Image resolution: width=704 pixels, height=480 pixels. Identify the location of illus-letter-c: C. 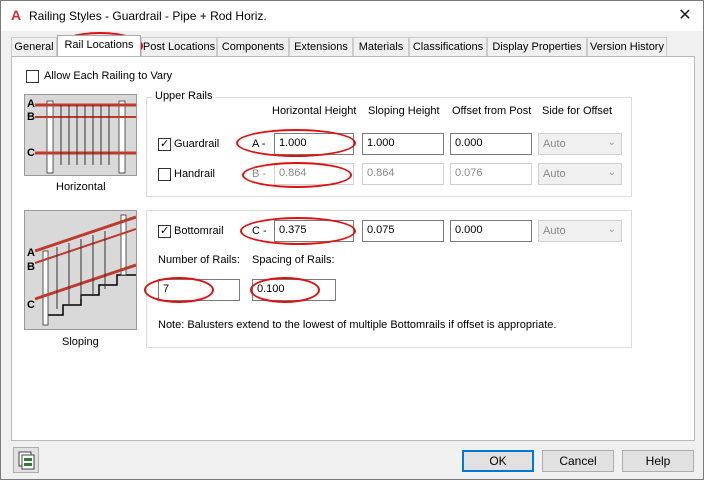
(31, 153).